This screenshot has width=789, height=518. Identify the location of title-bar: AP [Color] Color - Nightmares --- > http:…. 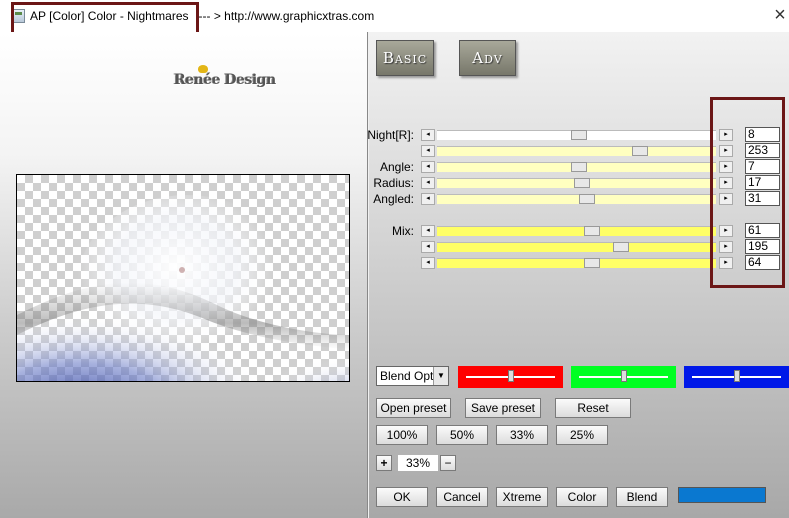
(394, 18).